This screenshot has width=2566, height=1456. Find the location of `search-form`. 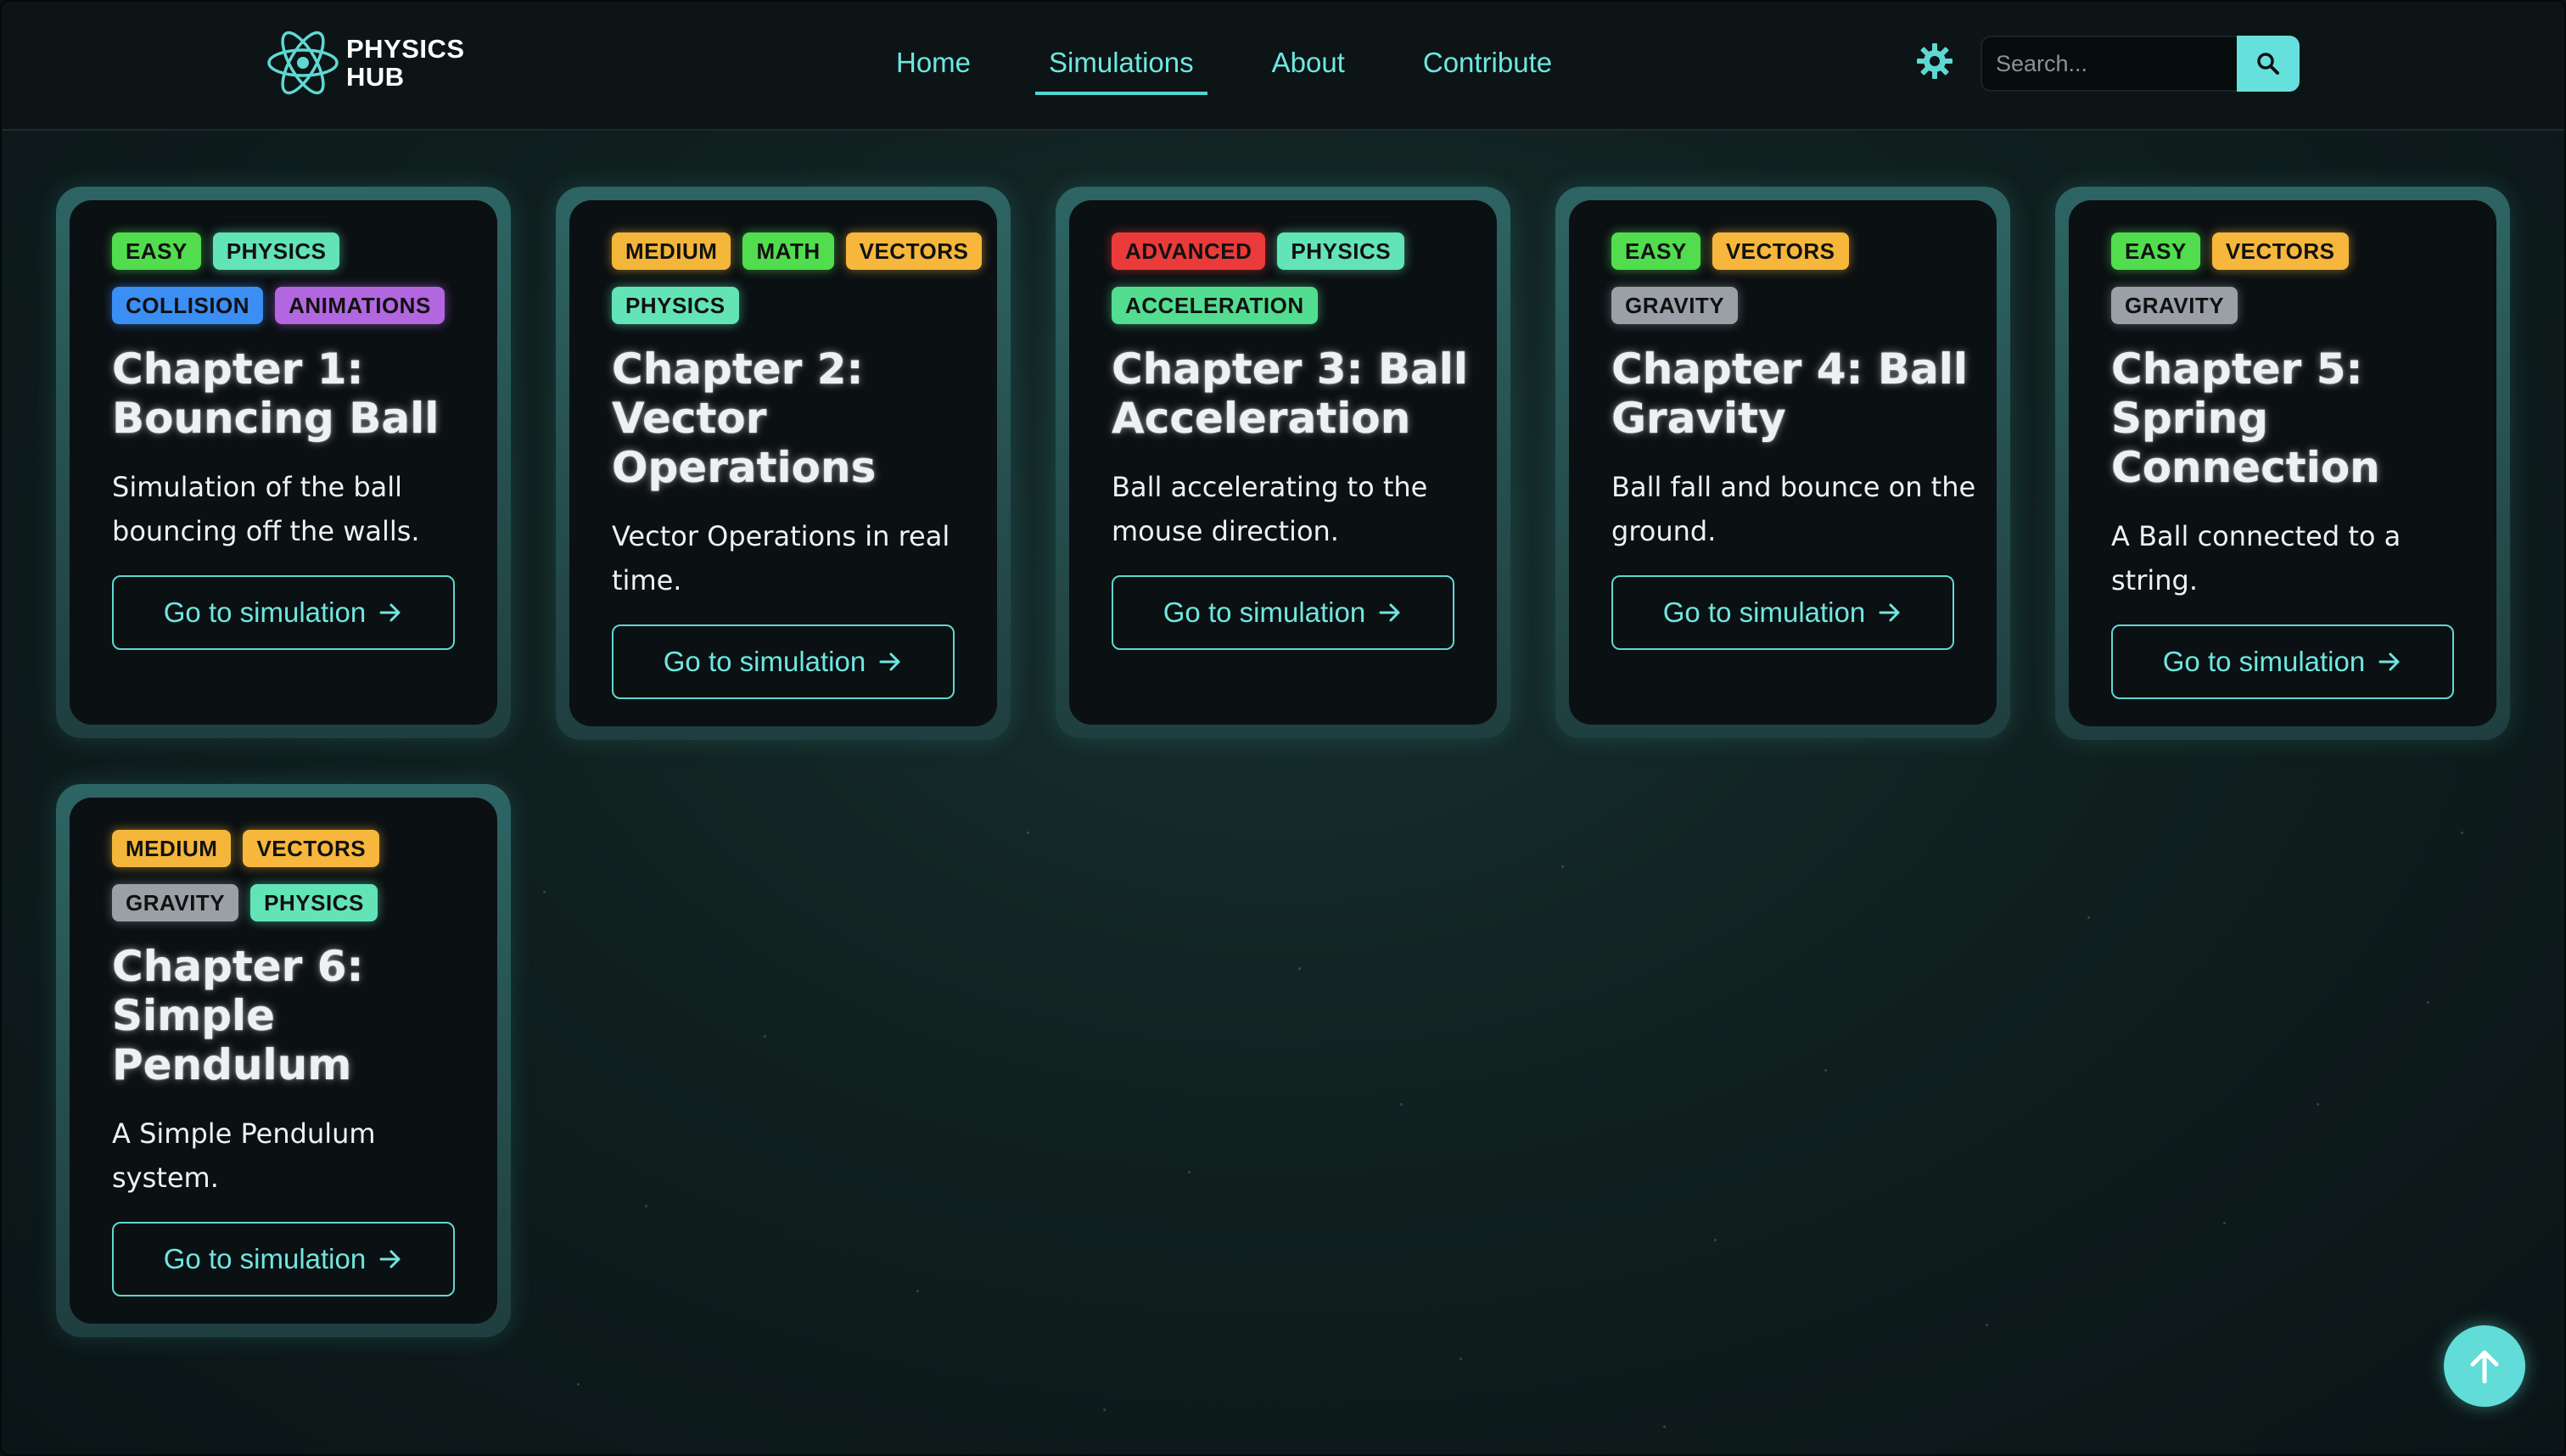

search-form is located at coordinates (2140, 64).